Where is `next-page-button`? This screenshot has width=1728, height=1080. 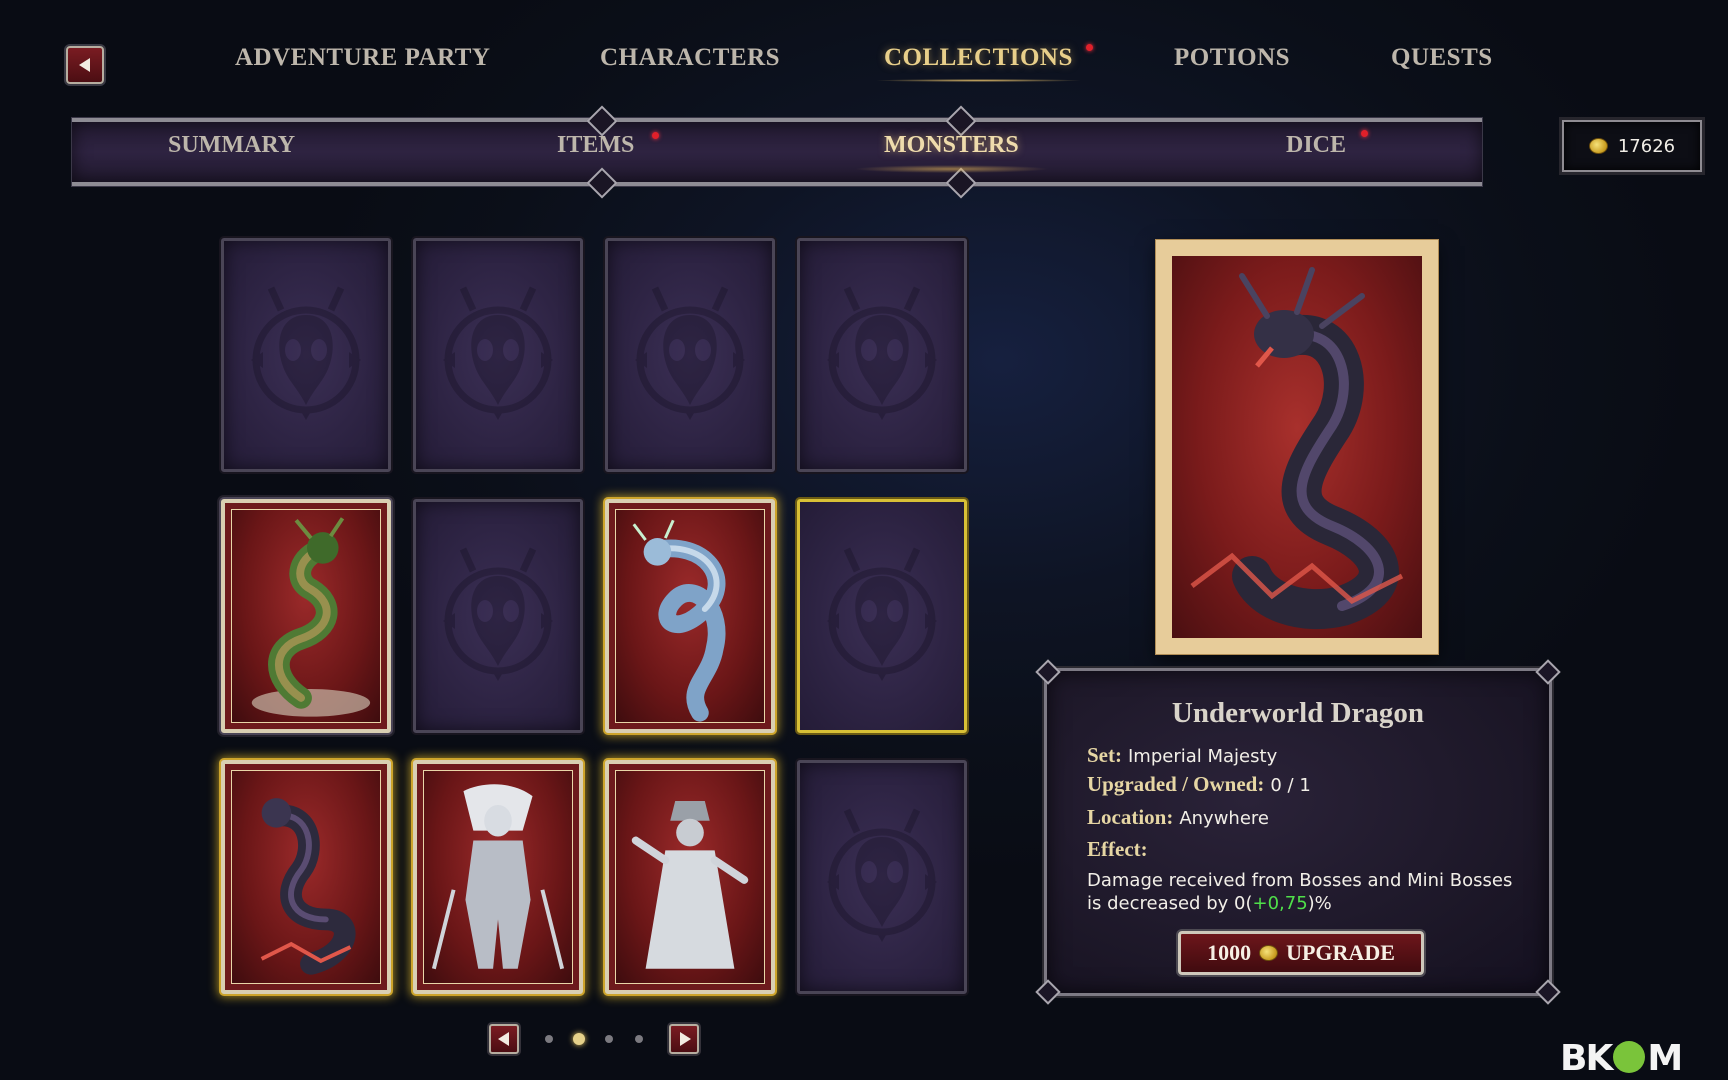 next-page-button is located at coordinates (684, 1039).